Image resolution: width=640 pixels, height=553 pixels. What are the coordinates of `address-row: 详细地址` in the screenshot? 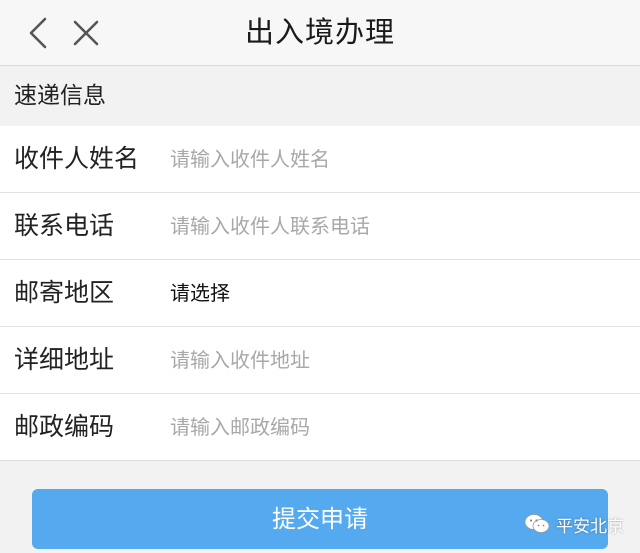 It's located at (320, 360).